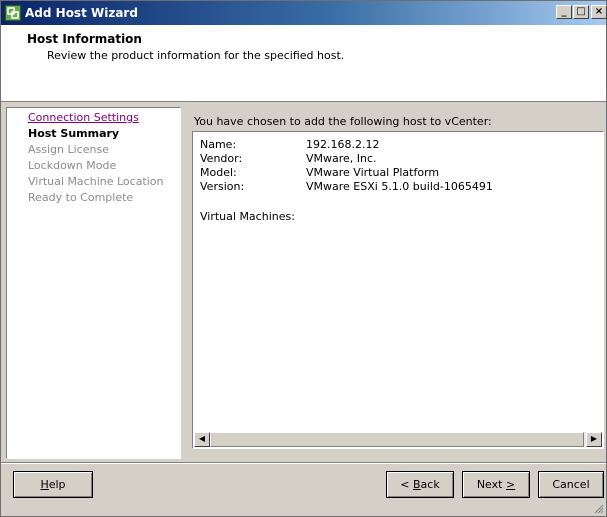 This screenshot has width=607, height=517. Describe the element at coordinates (491, 484) in the screenshot. I see `next-label: Next` at that location.